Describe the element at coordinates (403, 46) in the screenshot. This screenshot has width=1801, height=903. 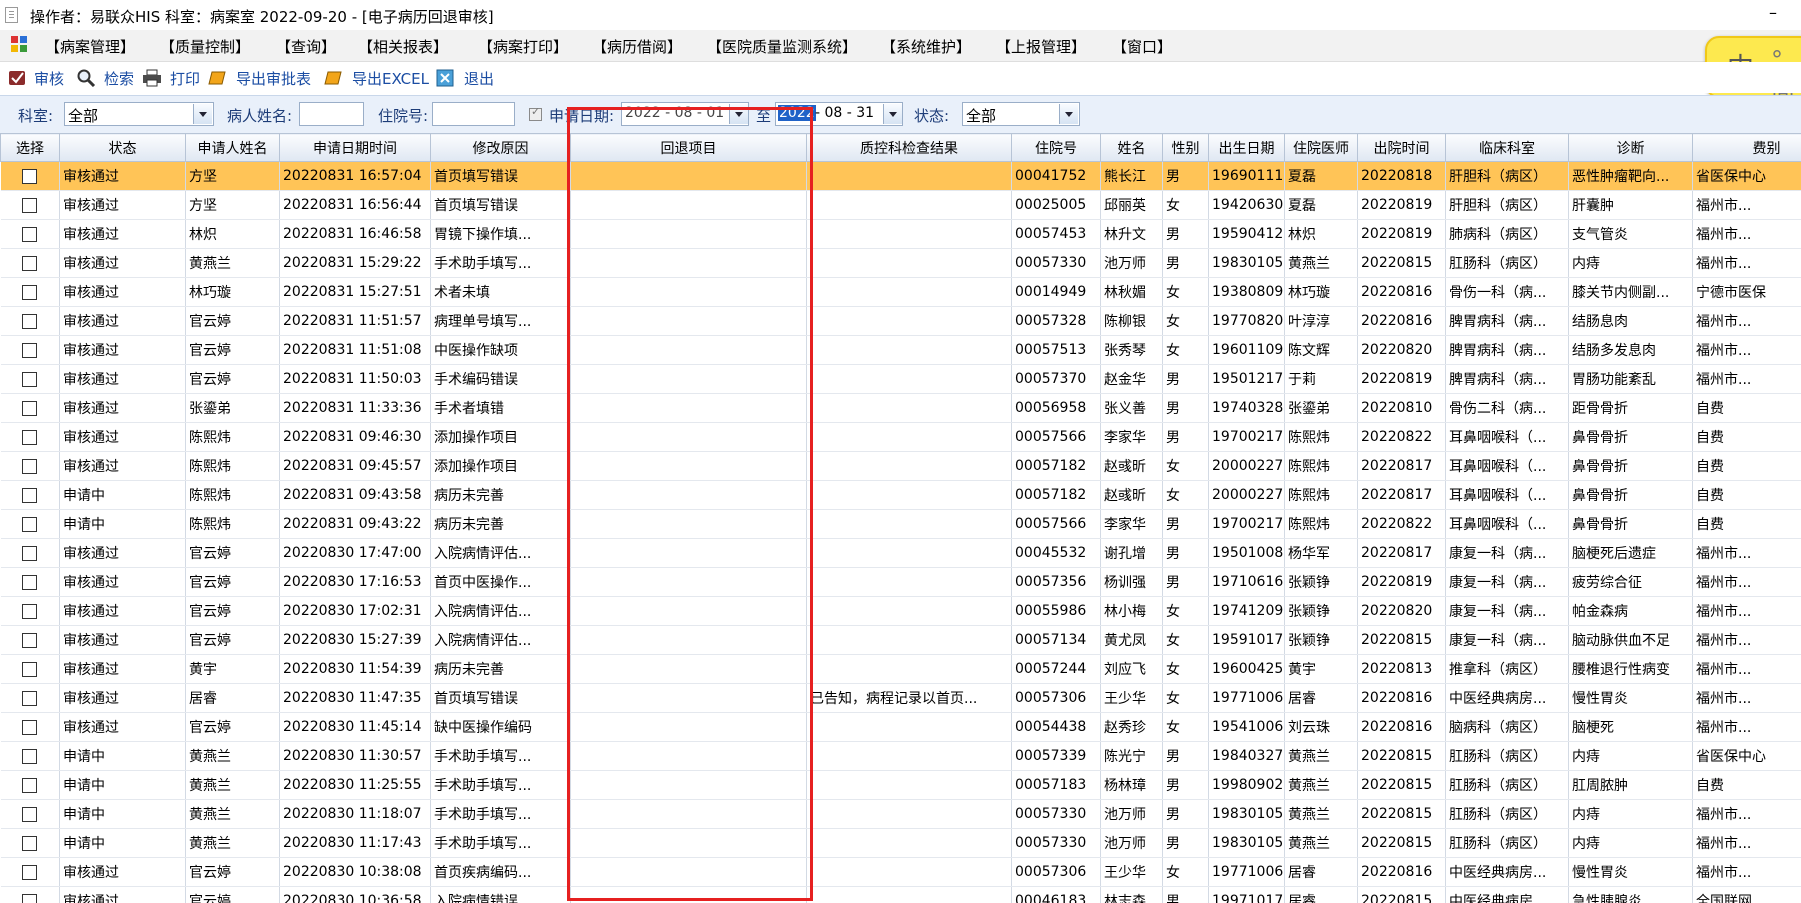
I see `menu-reports: 【相关报表】` at that location.